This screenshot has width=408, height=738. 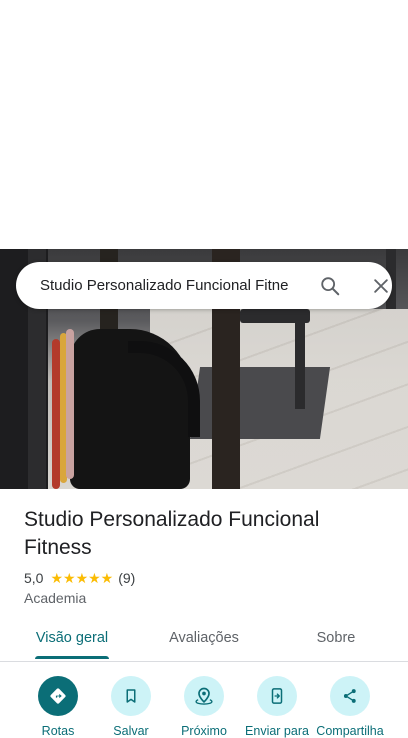 What do you see at coordinates (72, 657) in the screenshot?
I see `active-tab-indicator` at bounding box center [72, 657].